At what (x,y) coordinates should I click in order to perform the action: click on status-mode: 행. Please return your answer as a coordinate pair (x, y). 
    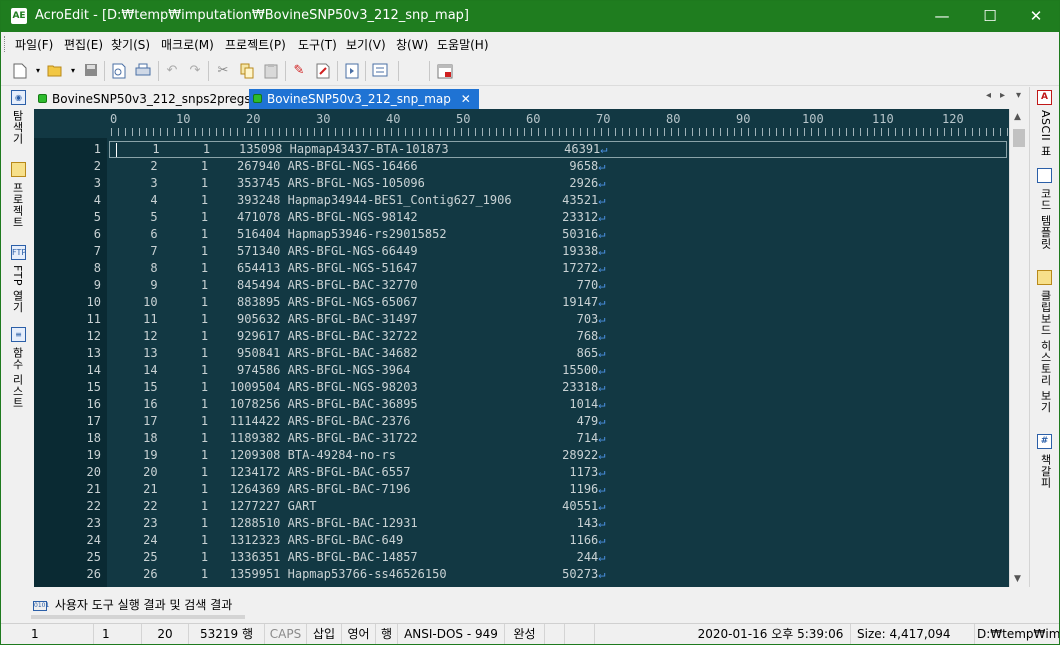
    Looking at the image, I should click on (387, 634).